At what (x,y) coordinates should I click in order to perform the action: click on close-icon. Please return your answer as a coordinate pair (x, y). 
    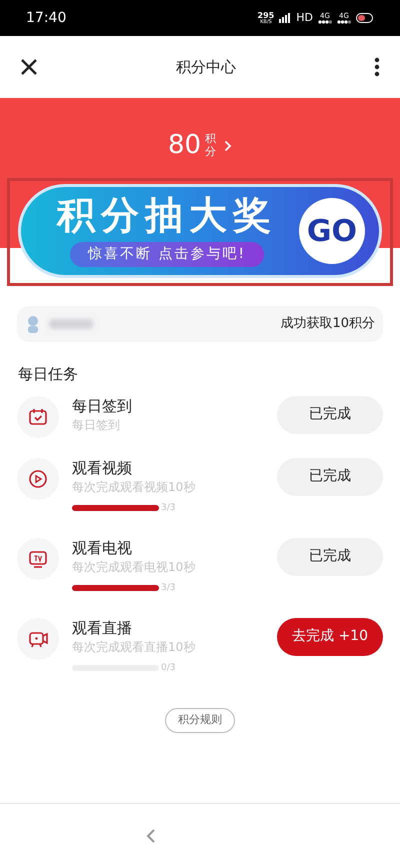
    Looking at the image, I should click on (29, 67).